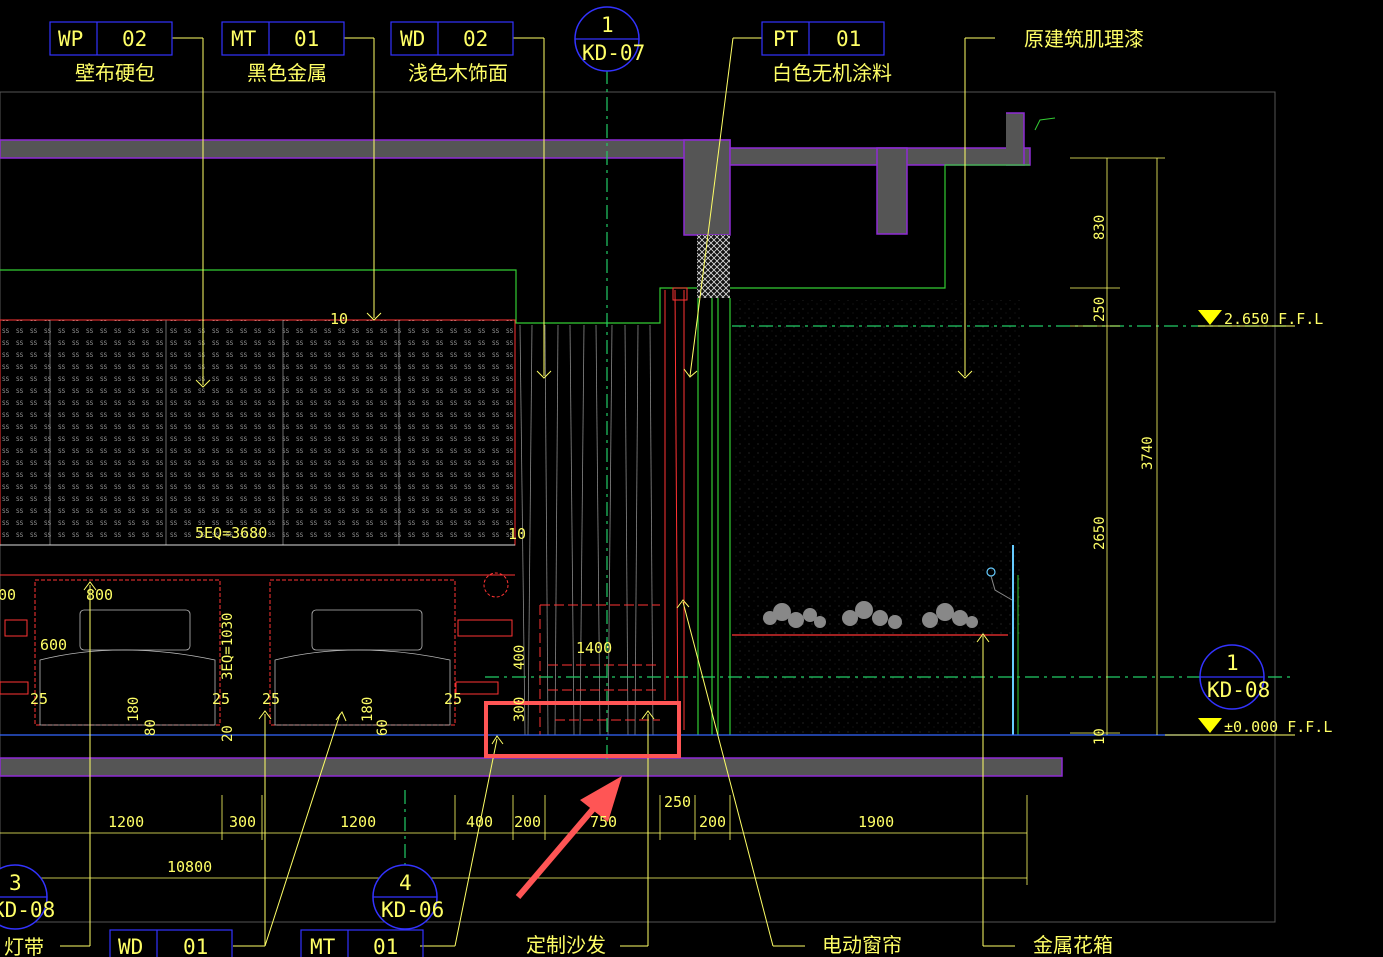 The height and width of the screenshot is (957, 1383). I want to click on note-texture-paint: 原建筑肌理漆, so click(1084, 39).